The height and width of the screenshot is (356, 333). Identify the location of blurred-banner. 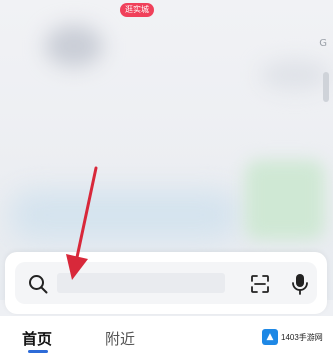
(125, 215).